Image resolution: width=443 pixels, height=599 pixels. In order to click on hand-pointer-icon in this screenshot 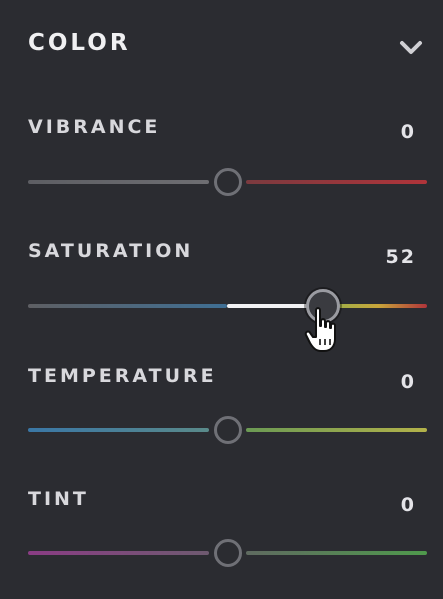, I will do `click(320, 329)`.